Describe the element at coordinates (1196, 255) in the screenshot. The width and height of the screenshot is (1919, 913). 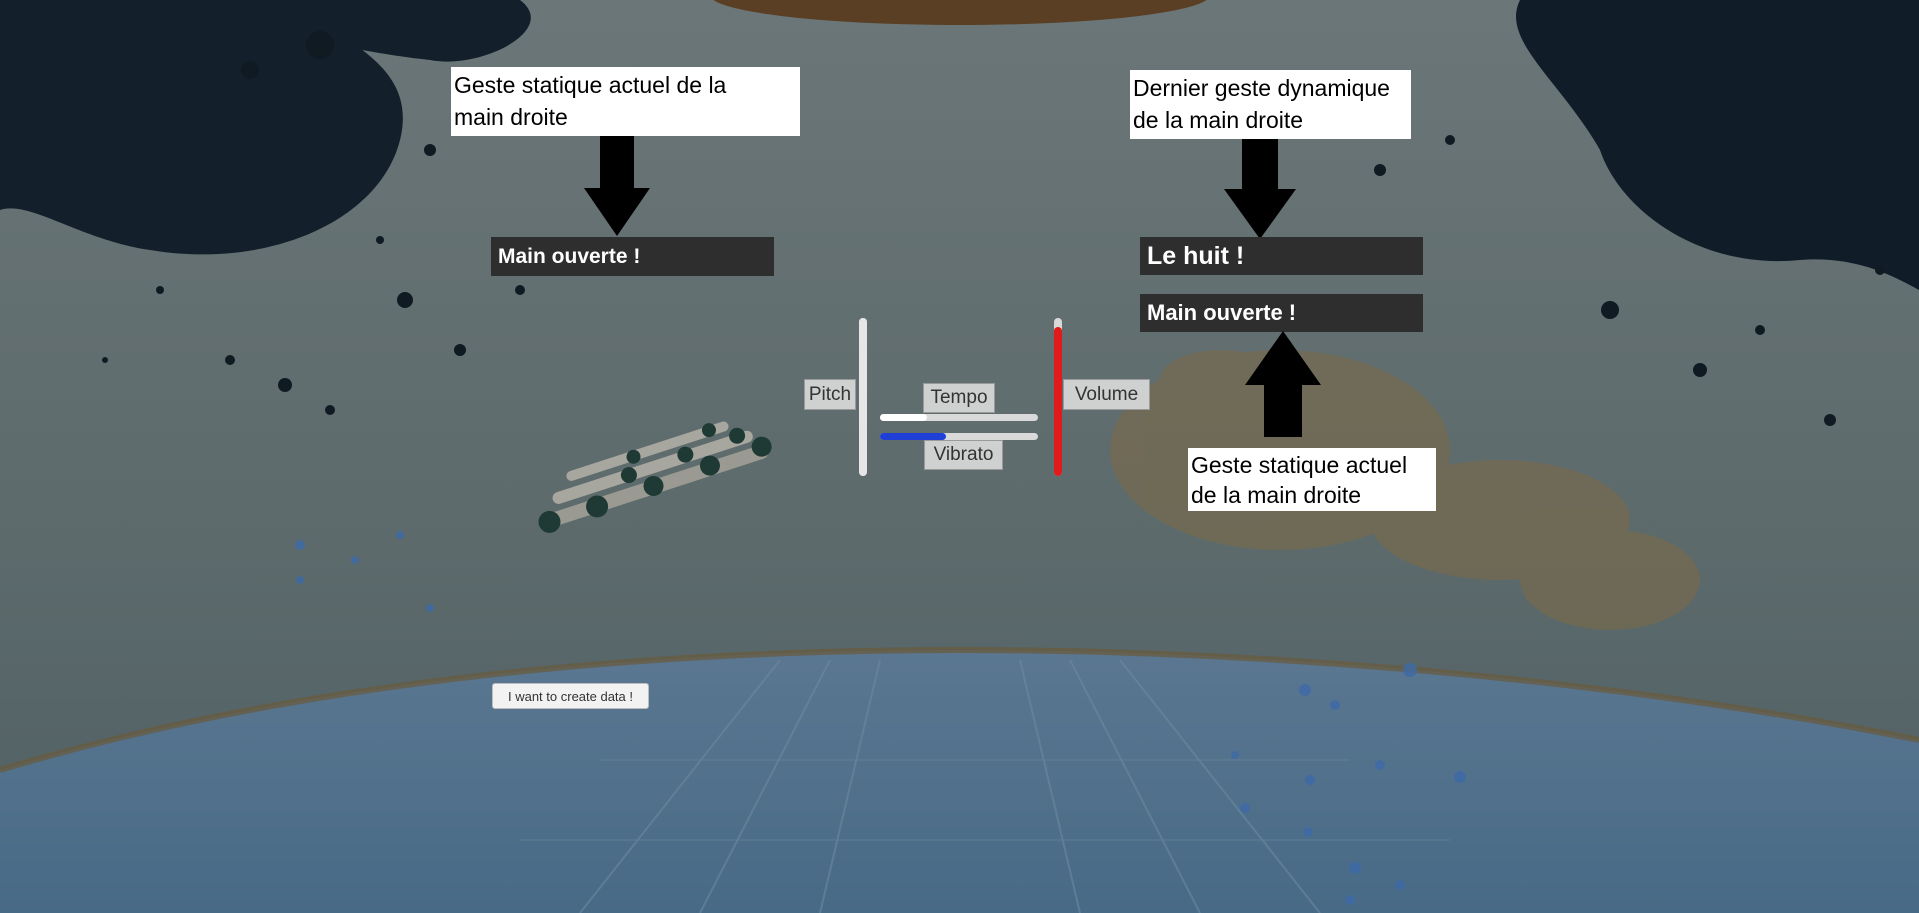
I see `gesture-text: Le huit !` at that location.